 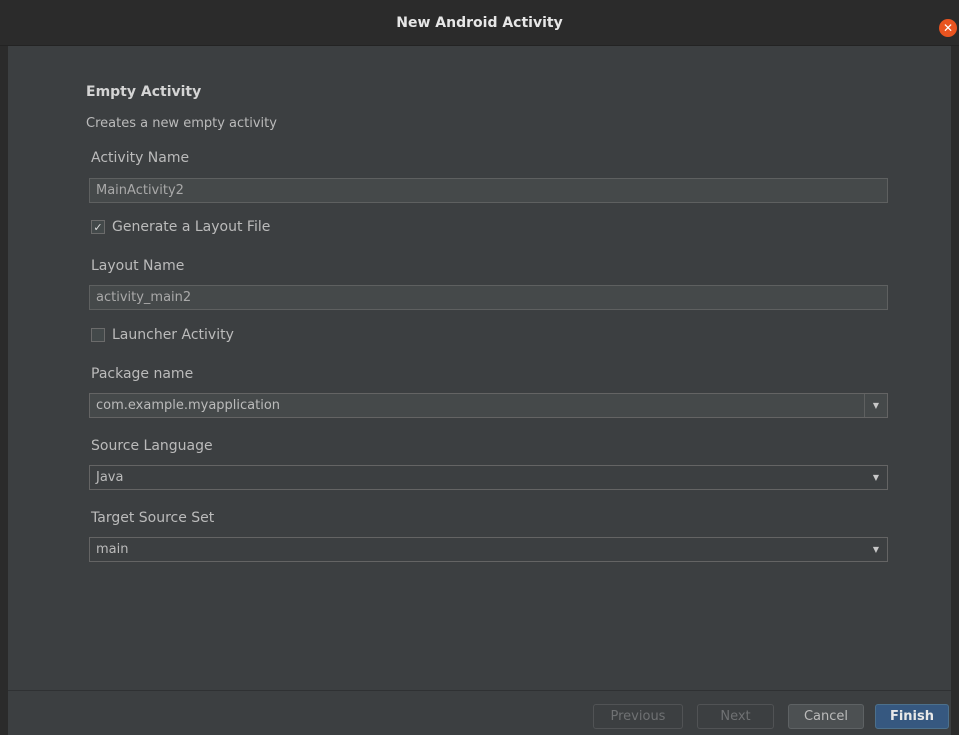 I want to click on template-heading: Empty Activity, so click(x=144, y=92).